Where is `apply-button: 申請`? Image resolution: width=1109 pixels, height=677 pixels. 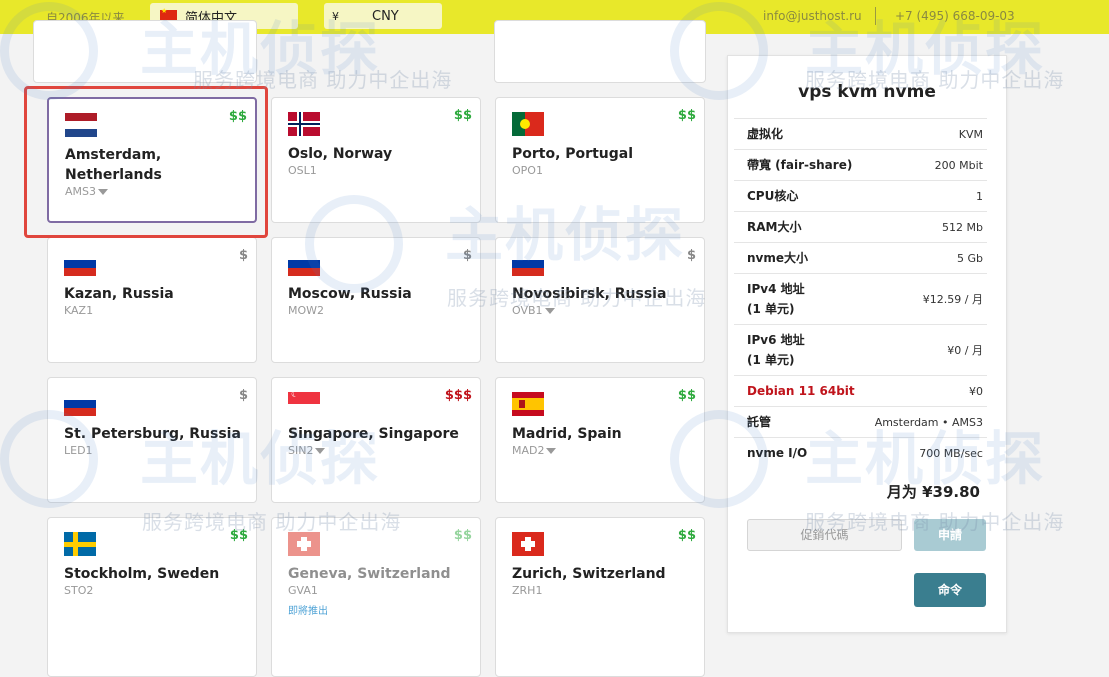
apply-button: 申請 is located at coordinates (950, 535).